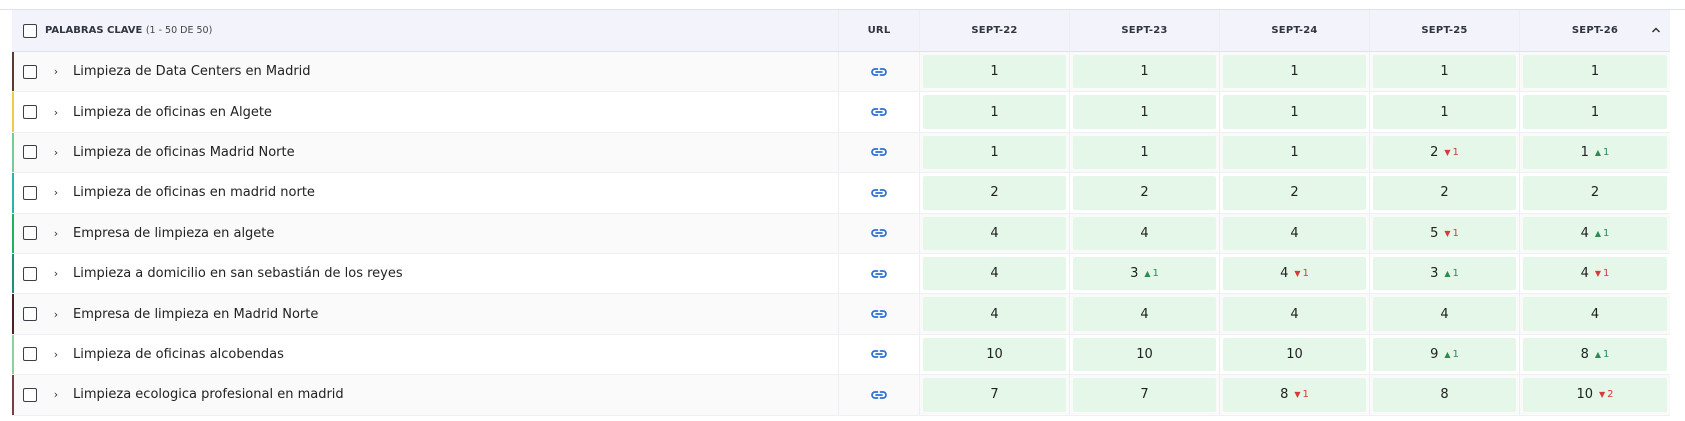 This screenshot has width=1685, height=421. Describe the element at coordinates (192, 71) in the screenshot. I see `keyword-text: Limpieza de Data Centers en Madrid` at that location.